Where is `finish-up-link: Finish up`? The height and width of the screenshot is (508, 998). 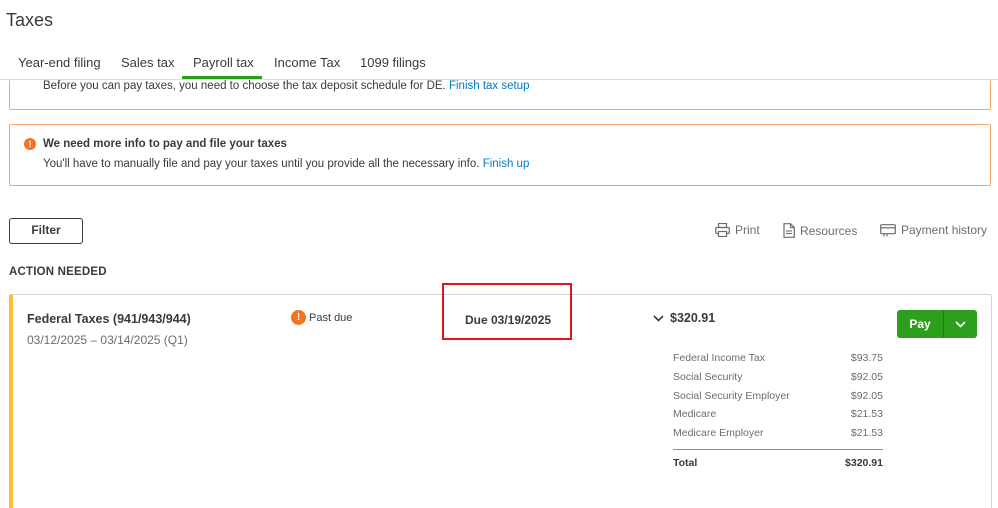 finish-up-link: Finish up is located at coordinates (506, 164).